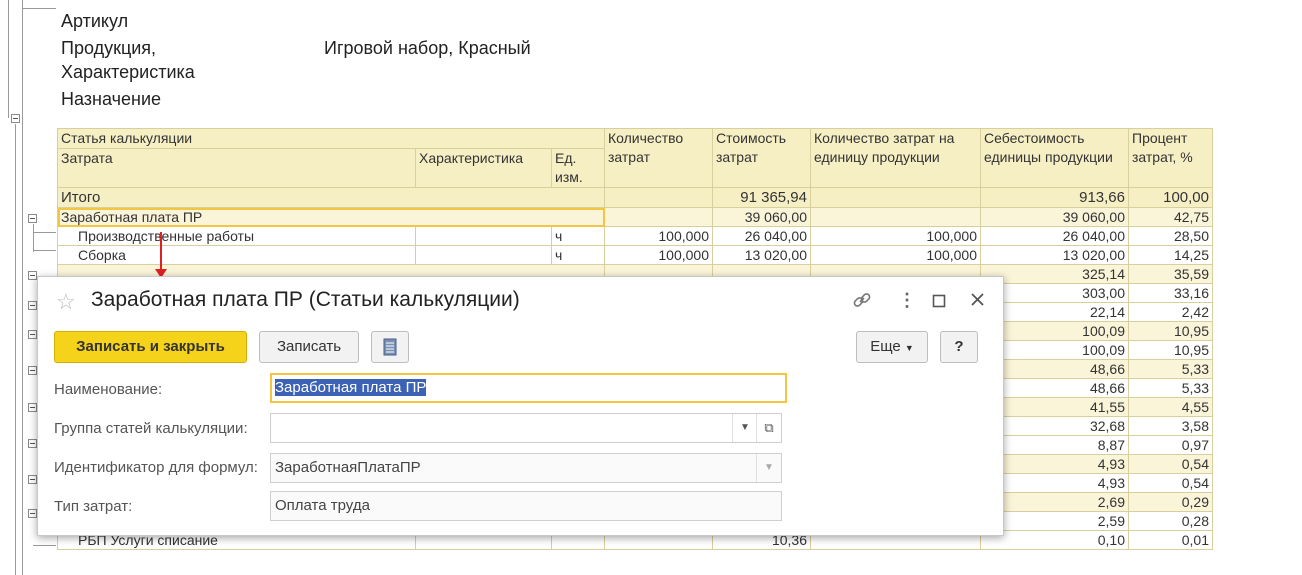 This screenshot has height=575, width=1302. What do you see at coordinates (526, 506) in the screenshot?
I see `cost-type-field: Оплата труда` at bounding box center [526, 506].